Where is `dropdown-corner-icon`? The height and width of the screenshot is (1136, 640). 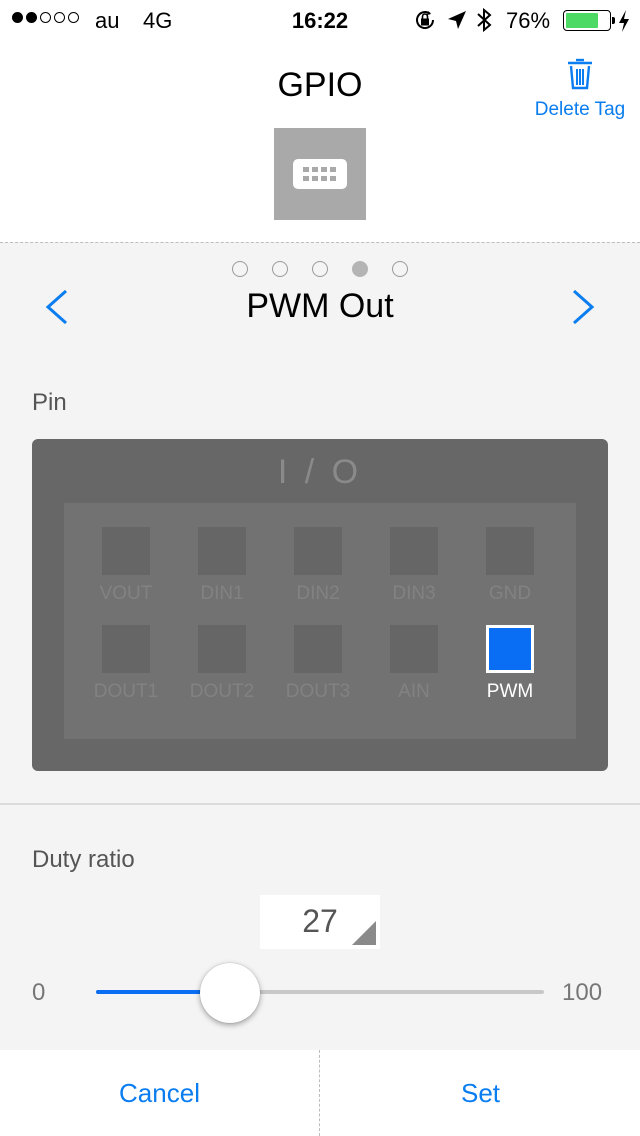
dropdown-corner-icon is located at coordinates (364, 933).